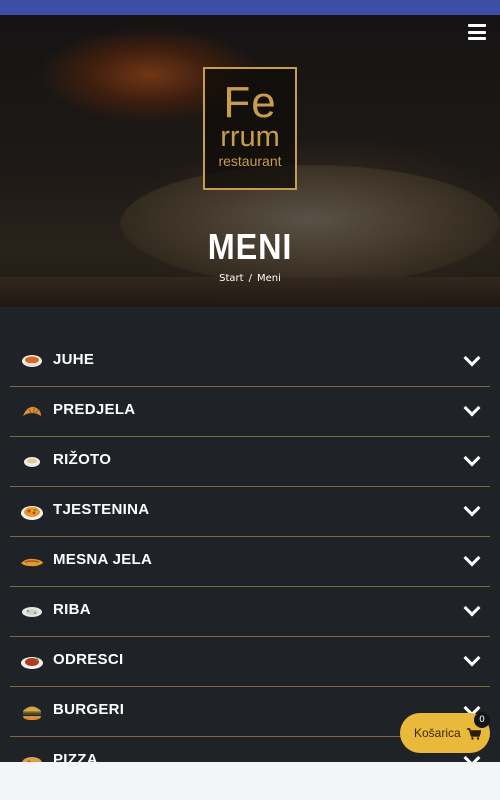  Describe the element at coordinates (32, 662) in the screenshot. I see `steak-icon` at that location.